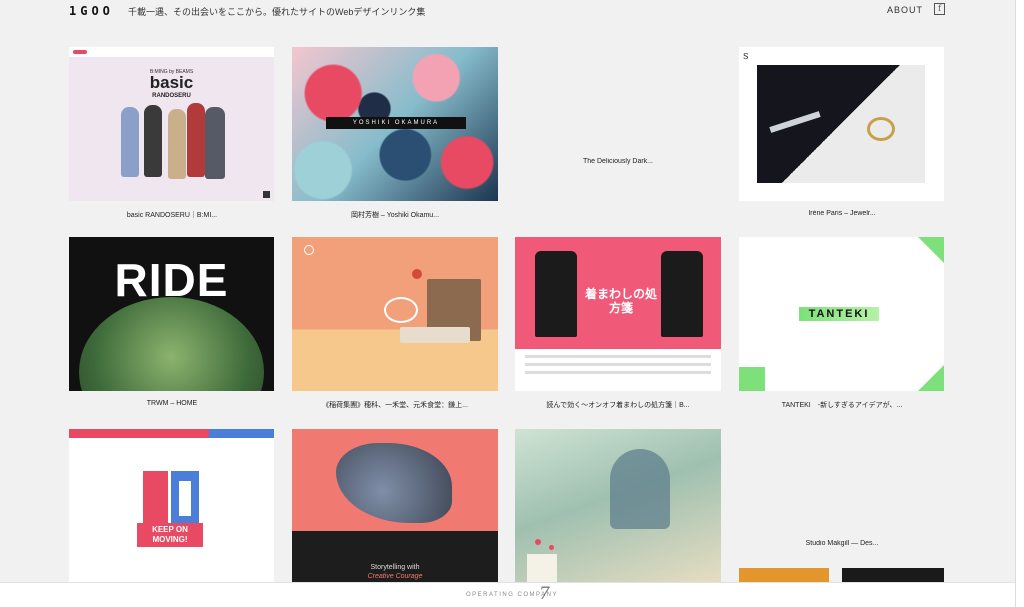 This screenshot has width=1024, height=607. What do you see at coordinates (171, 96) in the screenshot?
I see `card-subtitle: RANDOSERU` at bounding box center [171, 96].